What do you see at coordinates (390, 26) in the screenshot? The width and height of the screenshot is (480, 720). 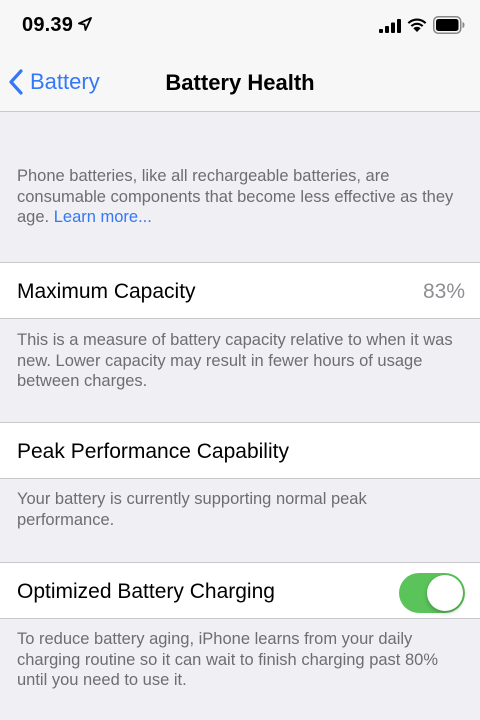 I see `cellular-signal-icon` at bounding box center [390, 26].